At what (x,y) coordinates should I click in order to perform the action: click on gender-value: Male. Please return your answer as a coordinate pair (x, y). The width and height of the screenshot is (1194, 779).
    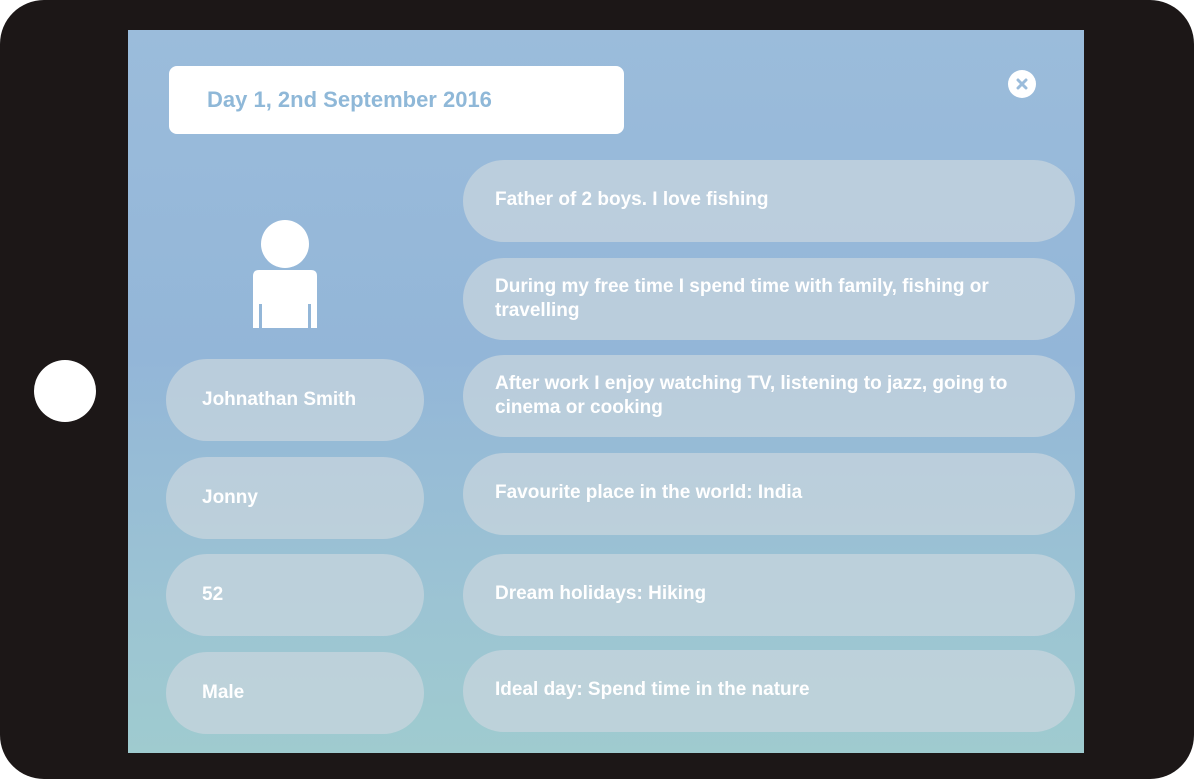
    Looking at the image, I should click on (223, 692).